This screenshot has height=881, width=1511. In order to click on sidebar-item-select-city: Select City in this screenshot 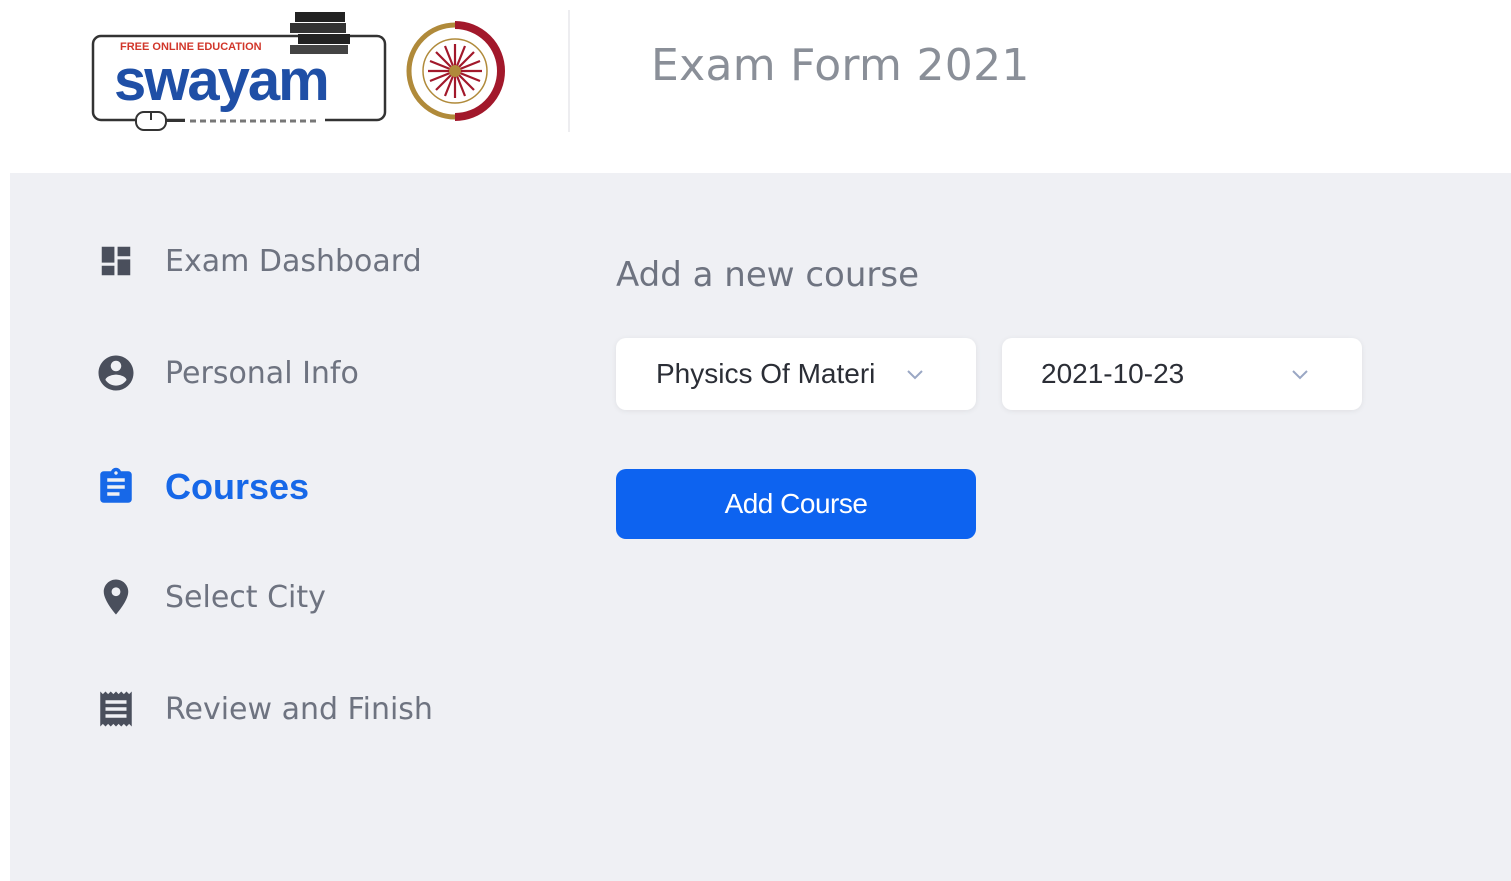, I will do `click(210, 597)`.